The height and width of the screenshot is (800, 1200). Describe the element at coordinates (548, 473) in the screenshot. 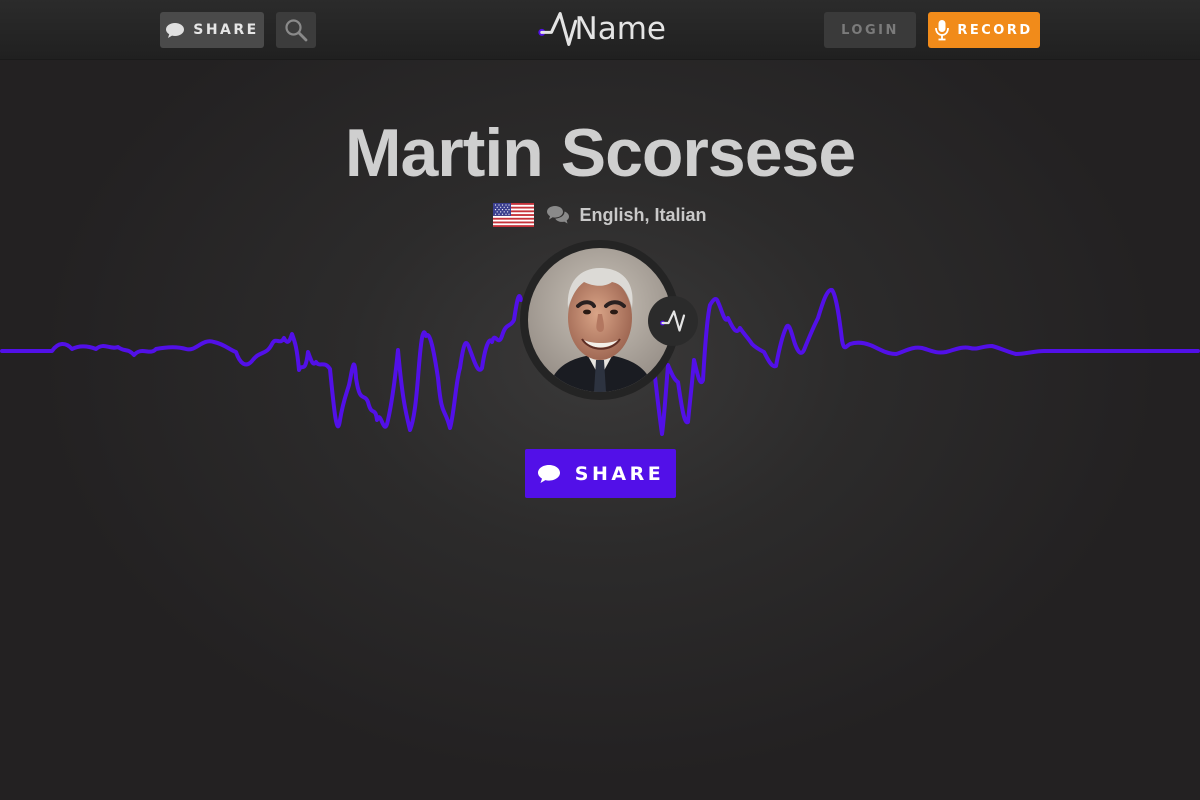

I see `chat-bubble-icon` at that location.